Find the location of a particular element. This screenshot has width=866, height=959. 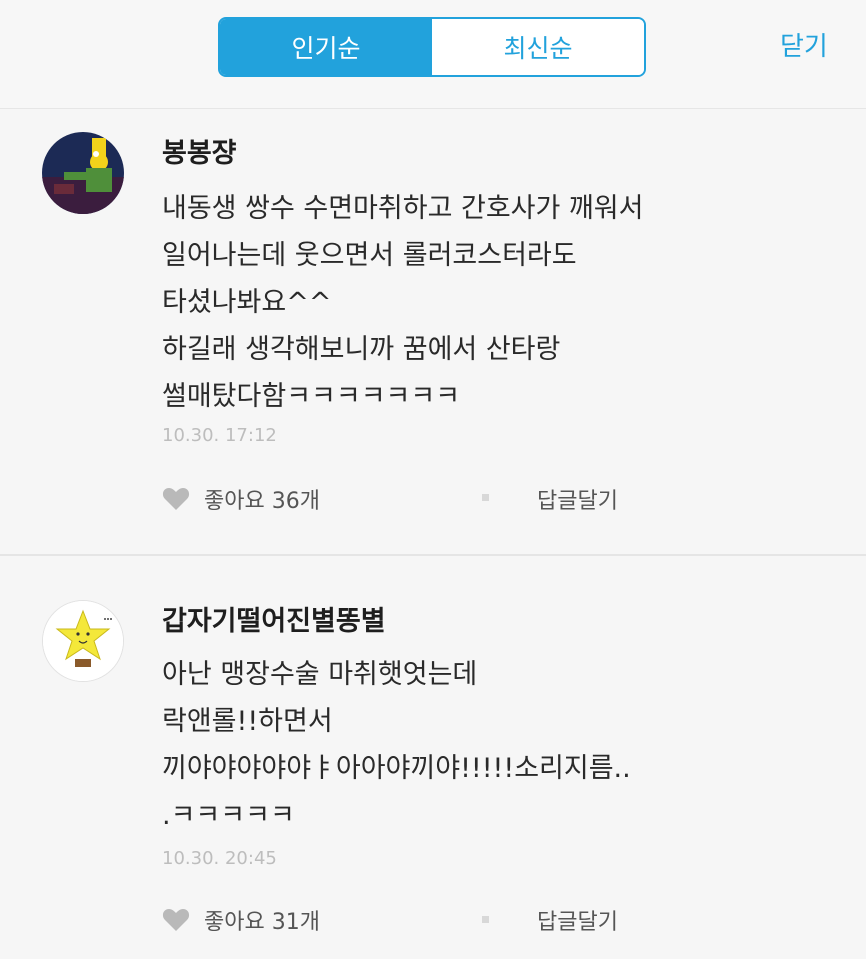

comment-line: .ㅋㅋㅋㅋㅋ is located at coordinates (228, 815).